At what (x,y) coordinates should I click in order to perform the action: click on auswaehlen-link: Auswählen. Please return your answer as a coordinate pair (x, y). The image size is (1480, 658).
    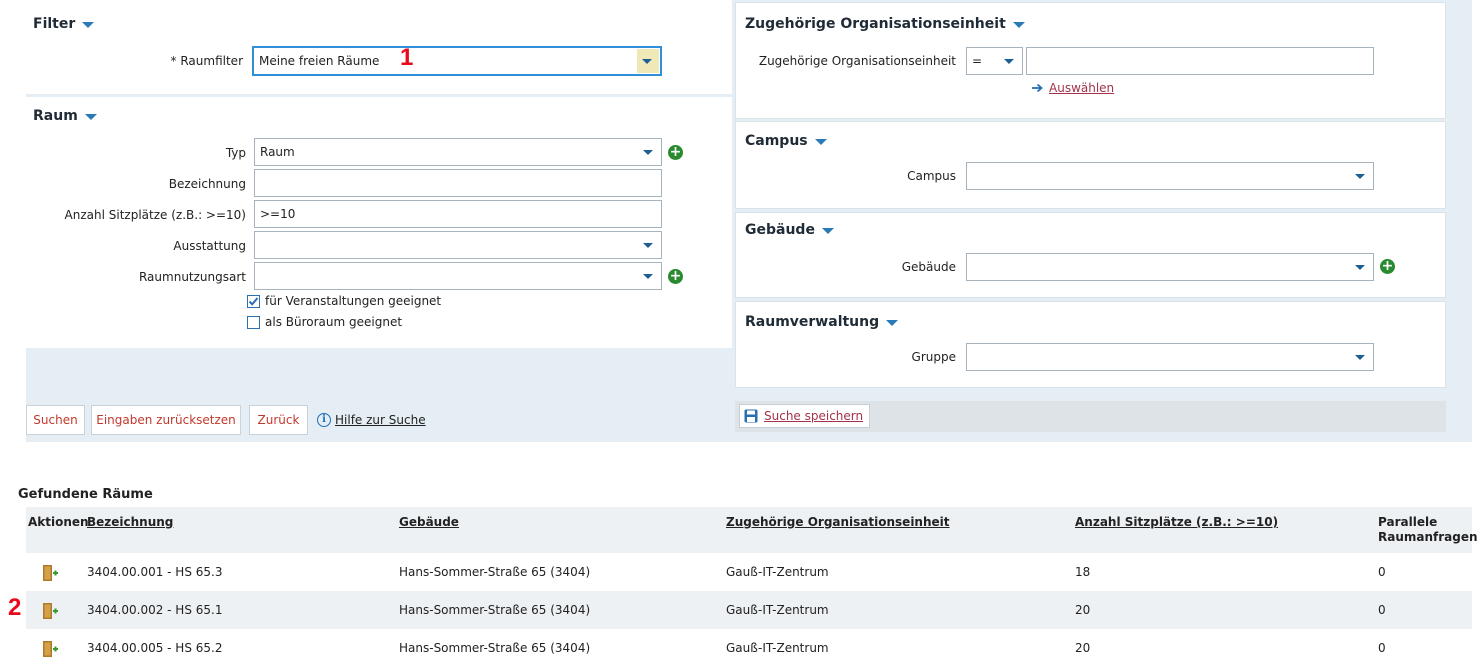
    Looking at the image, I should click on (1073, 88).